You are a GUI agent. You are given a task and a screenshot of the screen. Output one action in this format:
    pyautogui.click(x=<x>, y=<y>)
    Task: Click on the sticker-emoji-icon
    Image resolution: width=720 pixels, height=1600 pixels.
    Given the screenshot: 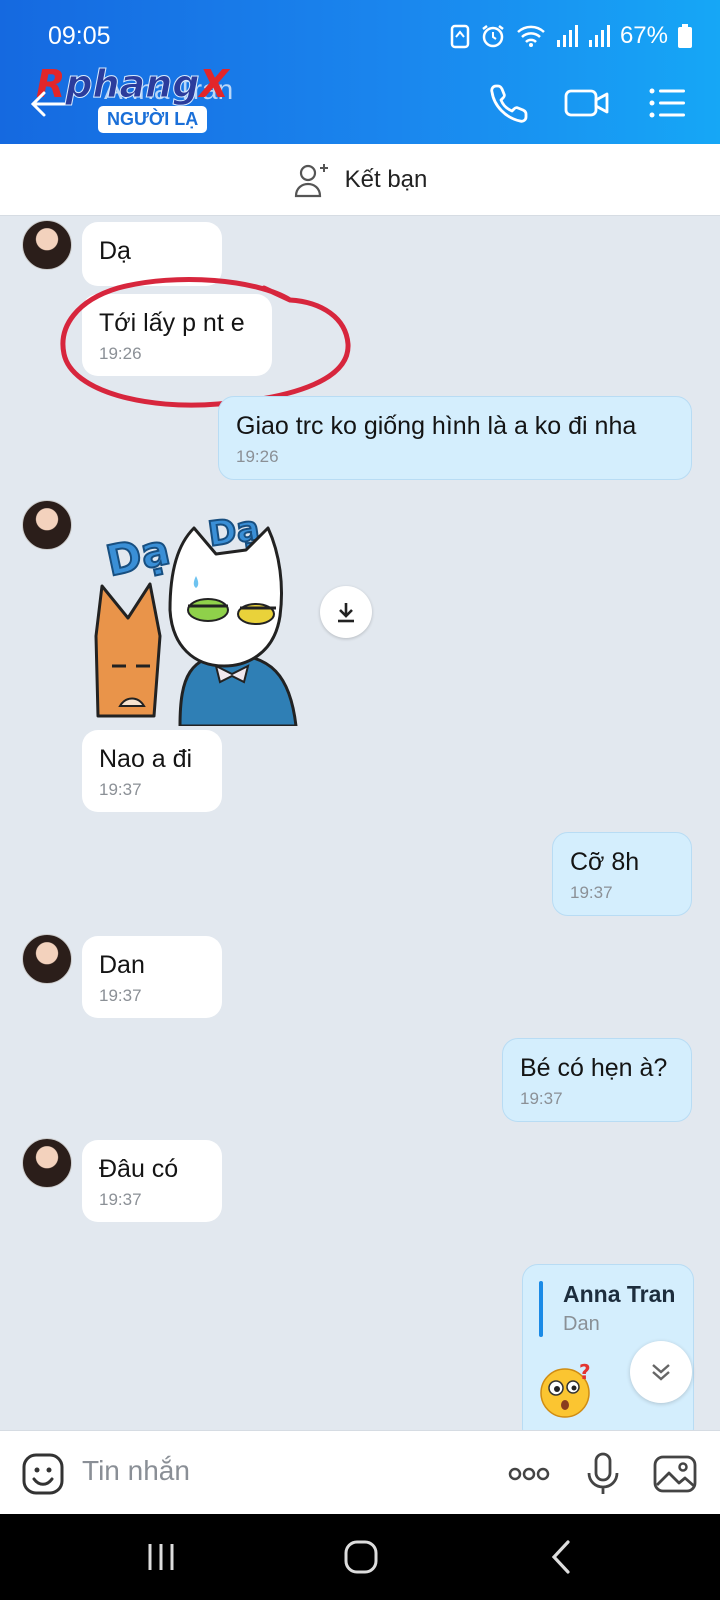 What is the action you would take?
    pyautogui.click(x=43, y=1474)
    